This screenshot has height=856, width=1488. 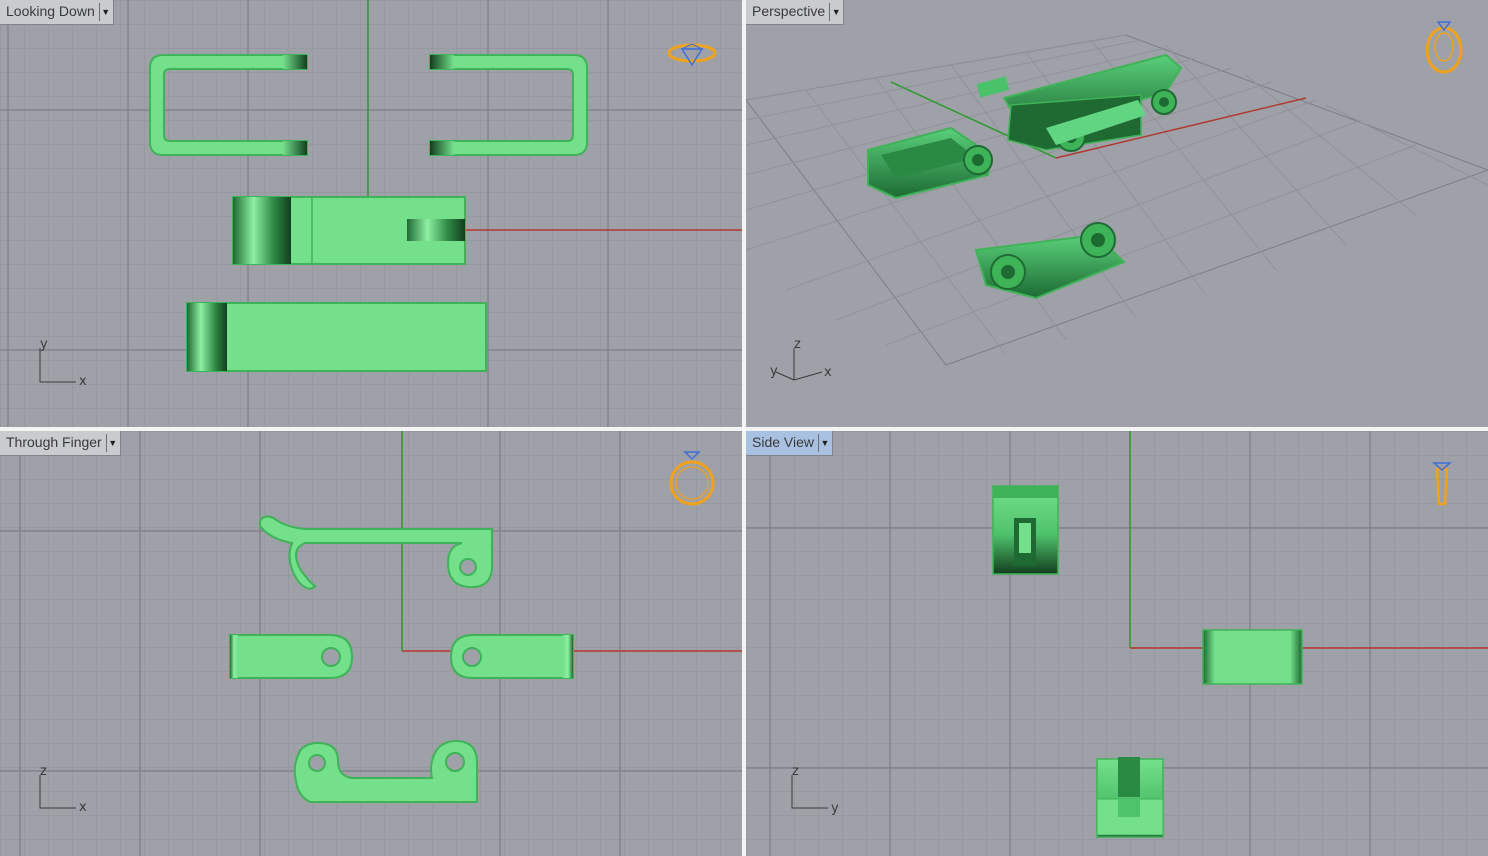 What do you see at coordinates (291, 656) in the screenshot?
I see `link-left-part` at bounding box center [291, 656].